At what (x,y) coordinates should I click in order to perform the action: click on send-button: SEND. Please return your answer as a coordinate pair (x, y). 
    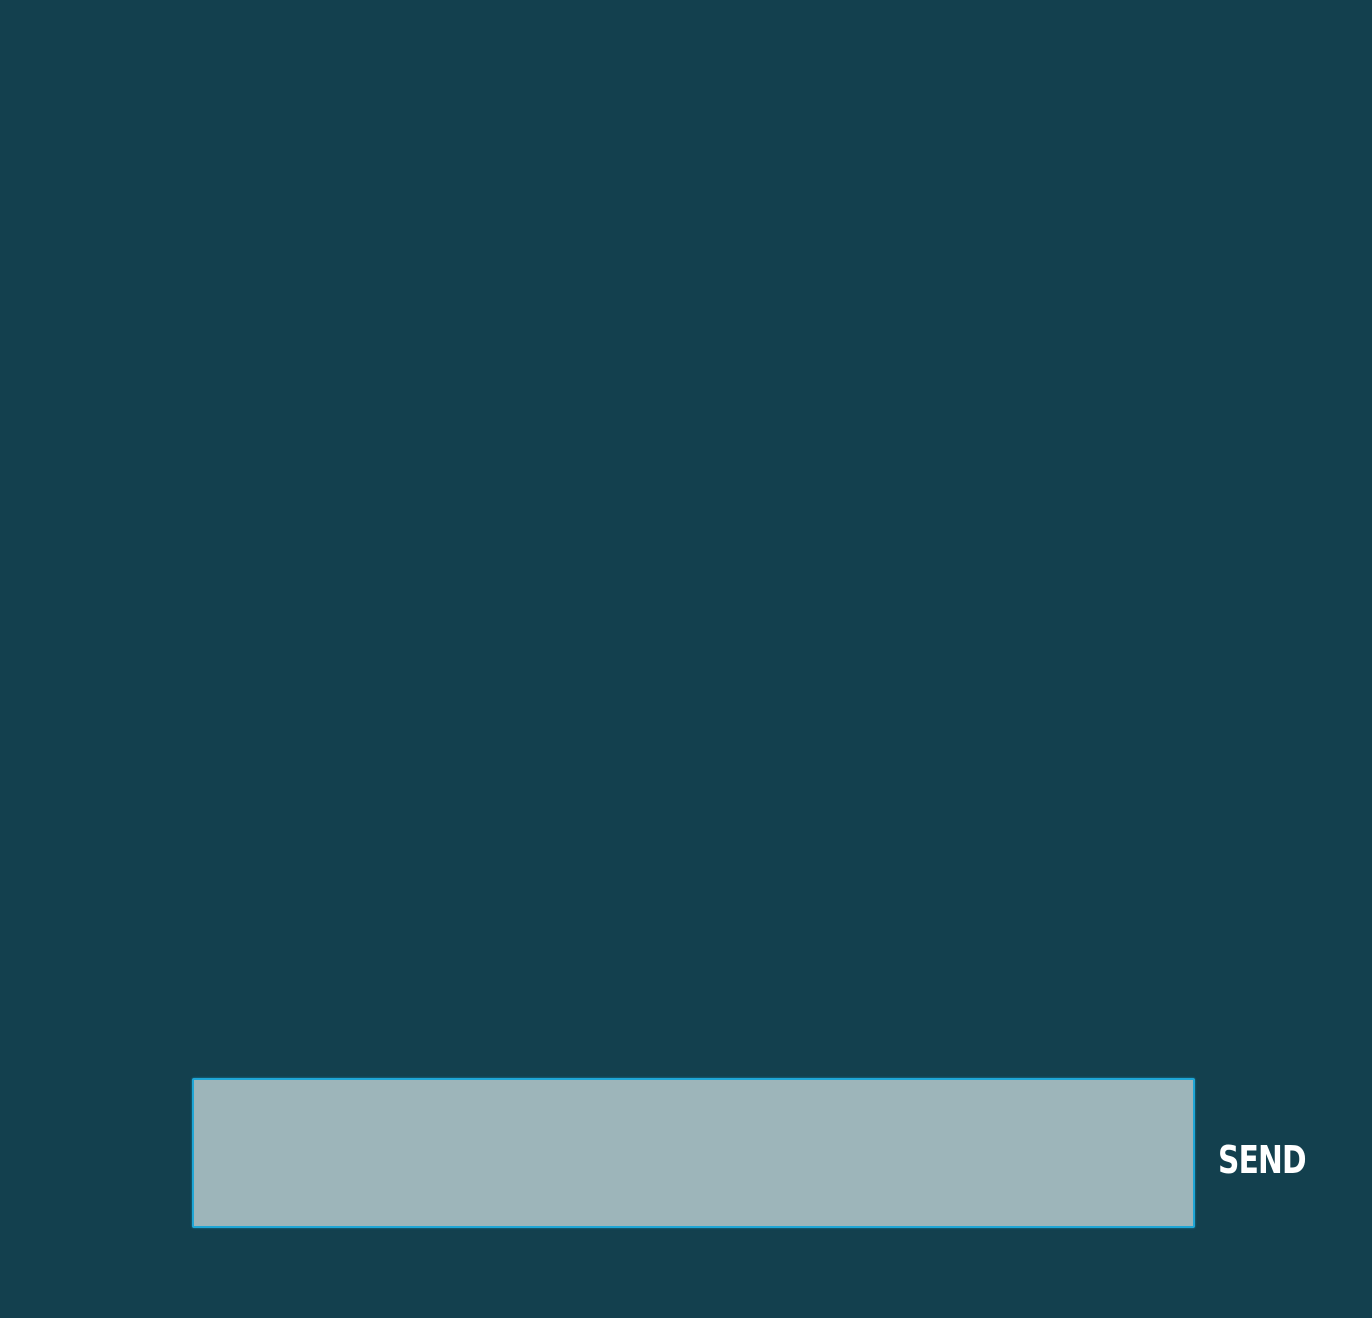
    Looking at the image, I should click on (1262, 1160).